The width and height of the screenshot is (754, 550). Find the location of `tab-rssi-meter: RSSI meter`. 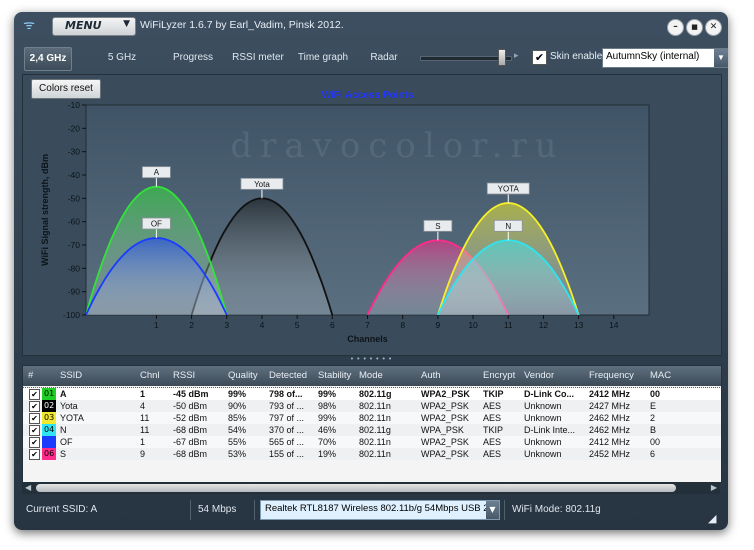

tab-rssi-meter: RSSI meter is located at coordinates (258, 58).